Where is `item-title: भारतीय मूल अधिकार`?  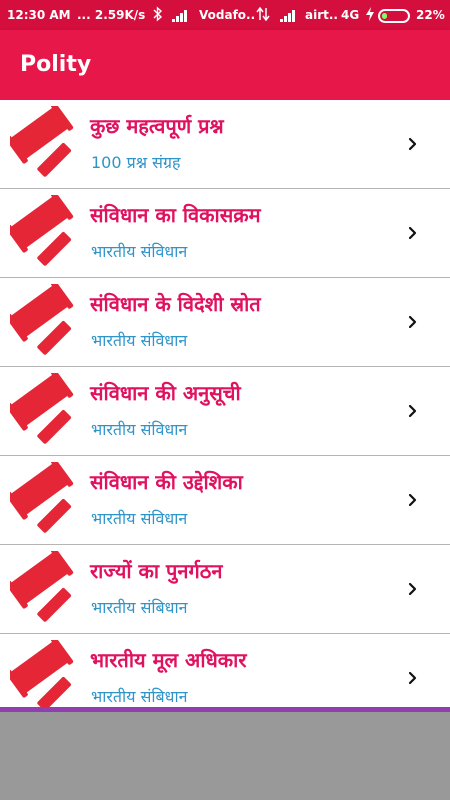
item-title: भारतीय मूल अधिकार is located at coordinates (168, 660).